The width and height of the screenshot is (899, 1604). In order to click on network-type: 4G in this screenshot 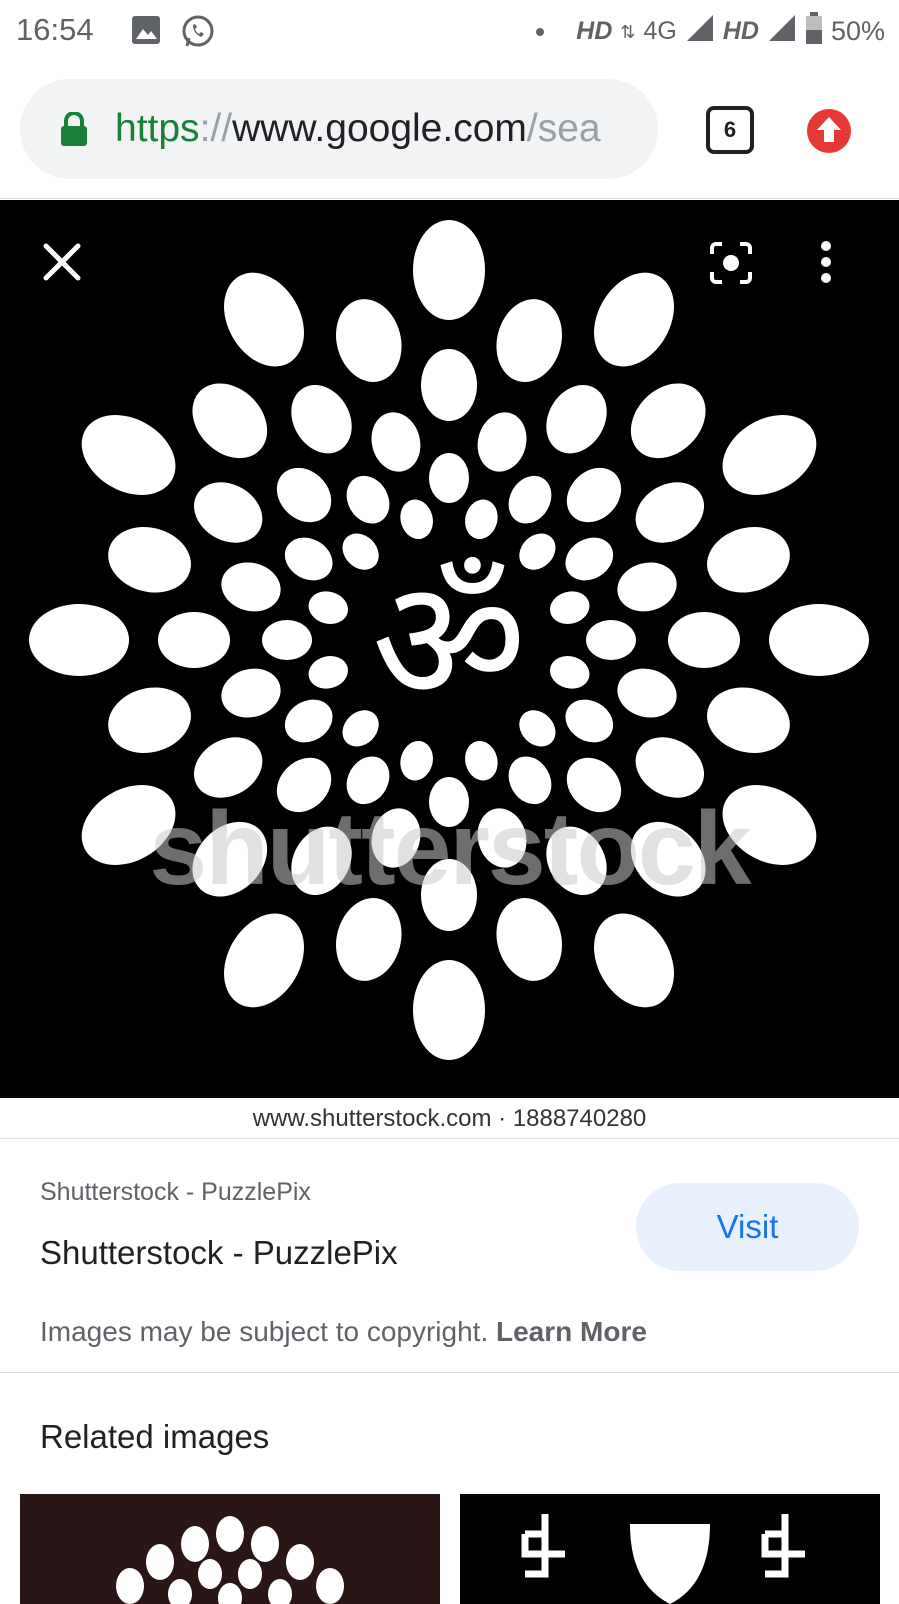, I will do `click(660, 31)`.